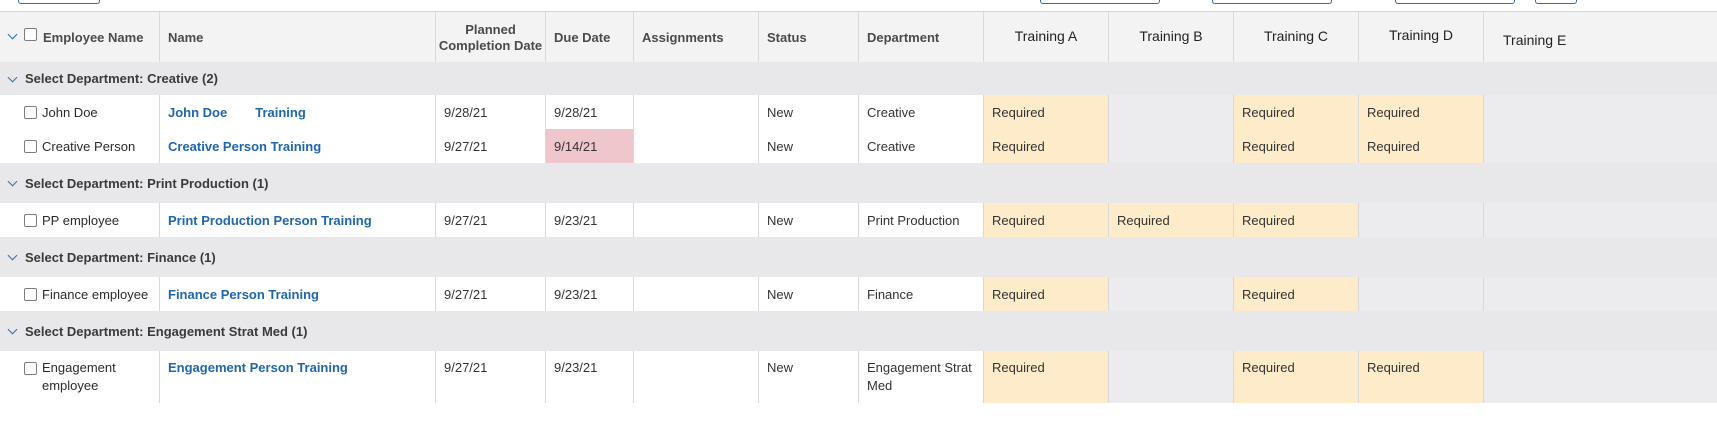 This screenshot has height=441, width=1717. Describe the element at coordinates (298, 37) in the screenshot. I see `header-name: Name` at that location.